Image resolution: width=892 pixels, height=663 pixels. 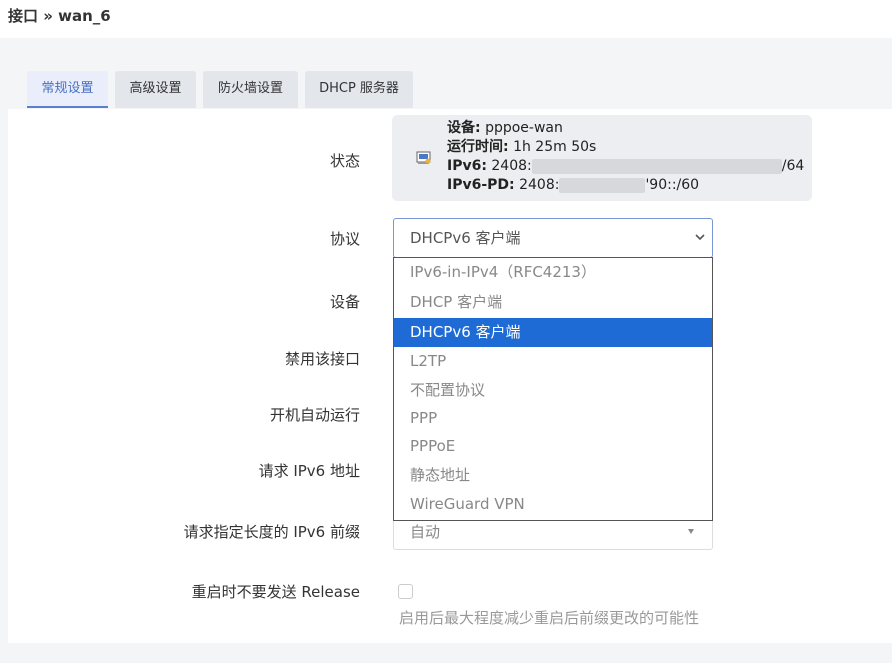 I want to click on ipv6-prefix: 2408:, so click(x=511, y=166).